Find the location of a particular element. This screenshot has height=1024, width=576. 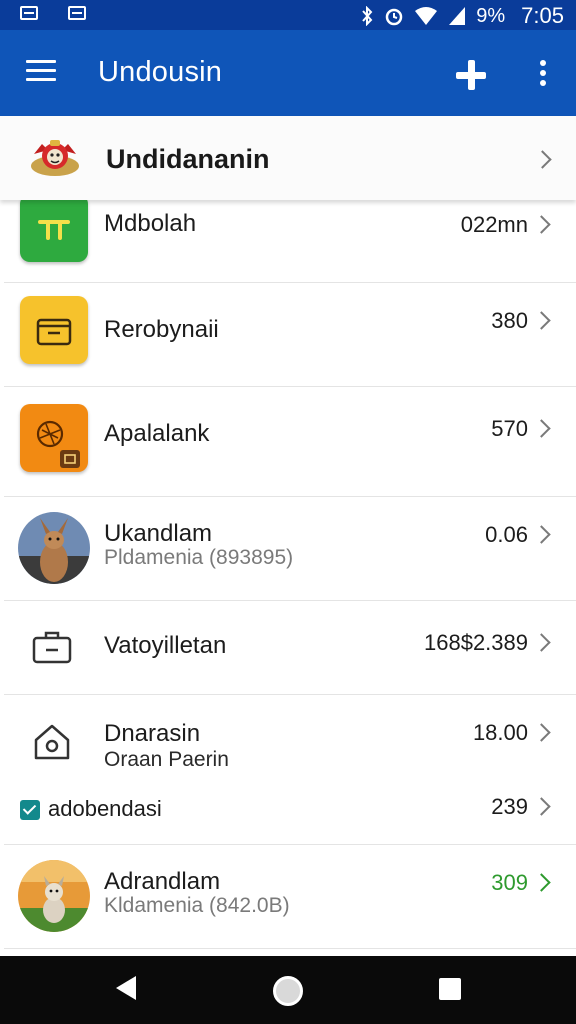

status-indicators: 9% 7:05 is located at coordinates (462, 16).